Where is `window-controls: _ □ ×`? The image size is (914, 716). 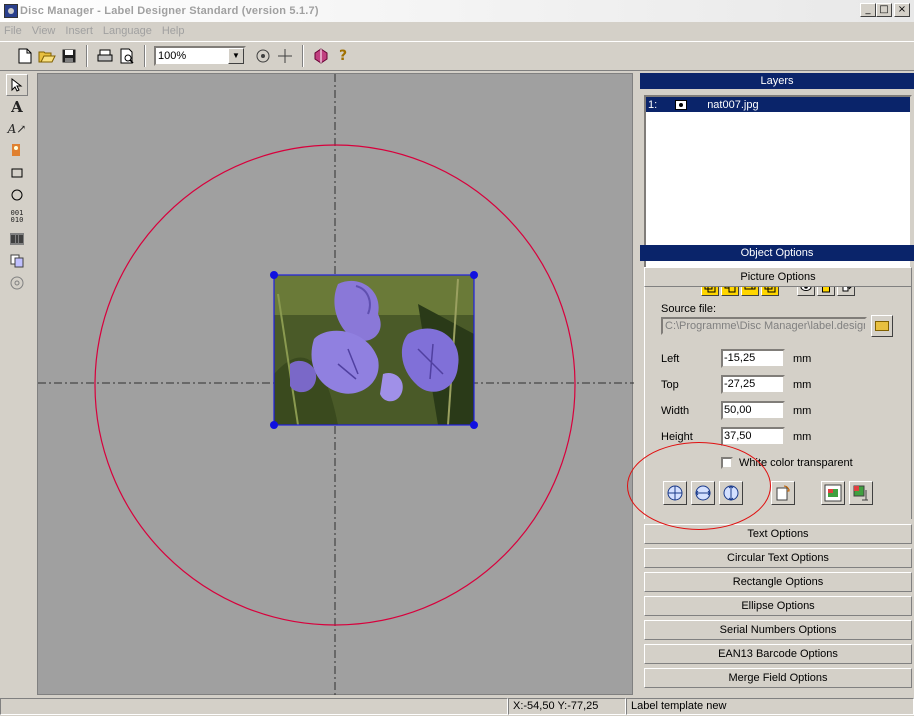 window-controls: _ □ × is located at coordinates (885, 10).